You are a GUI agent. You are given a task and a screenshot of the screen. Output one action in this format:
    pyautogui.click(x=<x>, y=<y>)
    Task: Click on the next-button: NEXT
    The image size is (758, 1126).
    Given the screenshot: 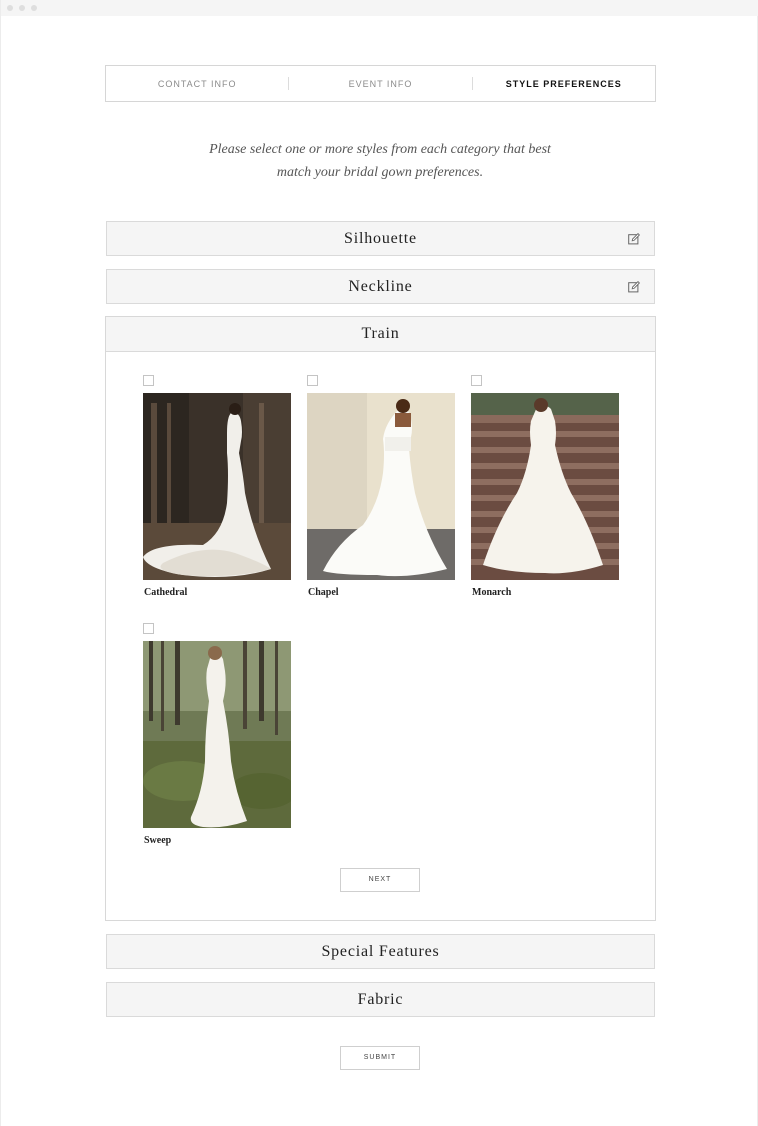 What is the action you would take?
    pyautogui.click(x=380, y=880)
    